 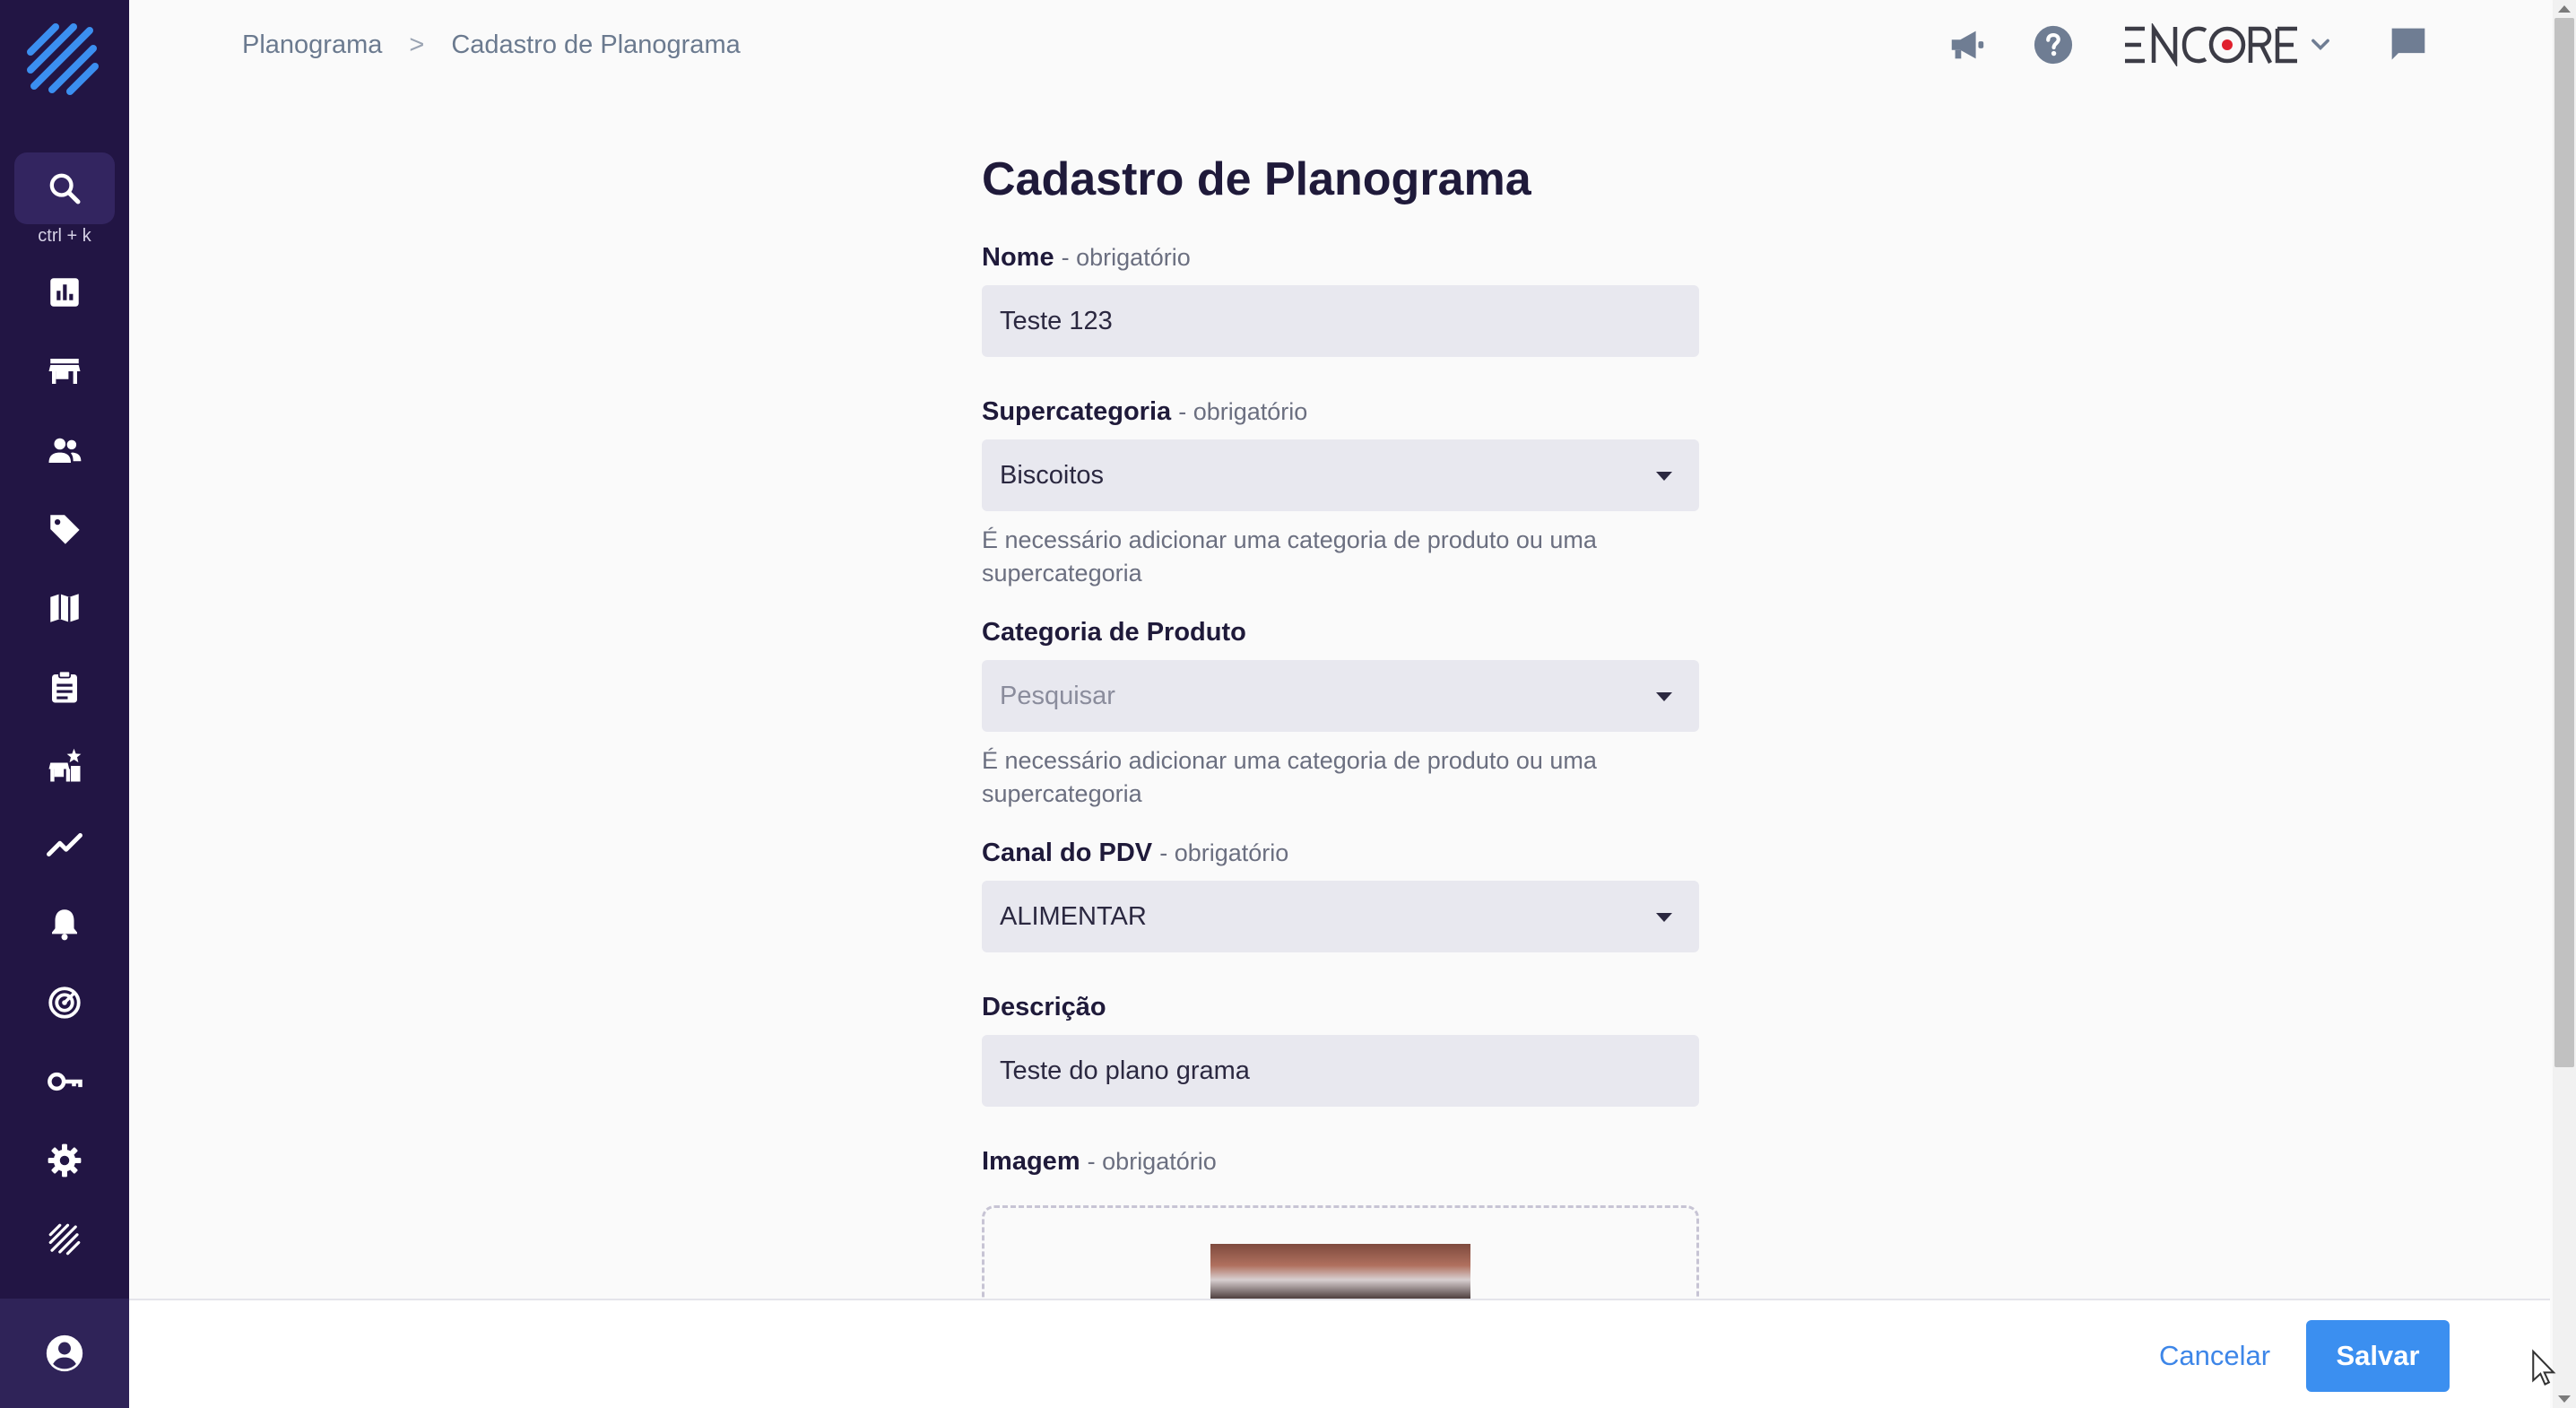 I want to click on page-title: Cadastro de Planograma, so click(x=1256, y=179).